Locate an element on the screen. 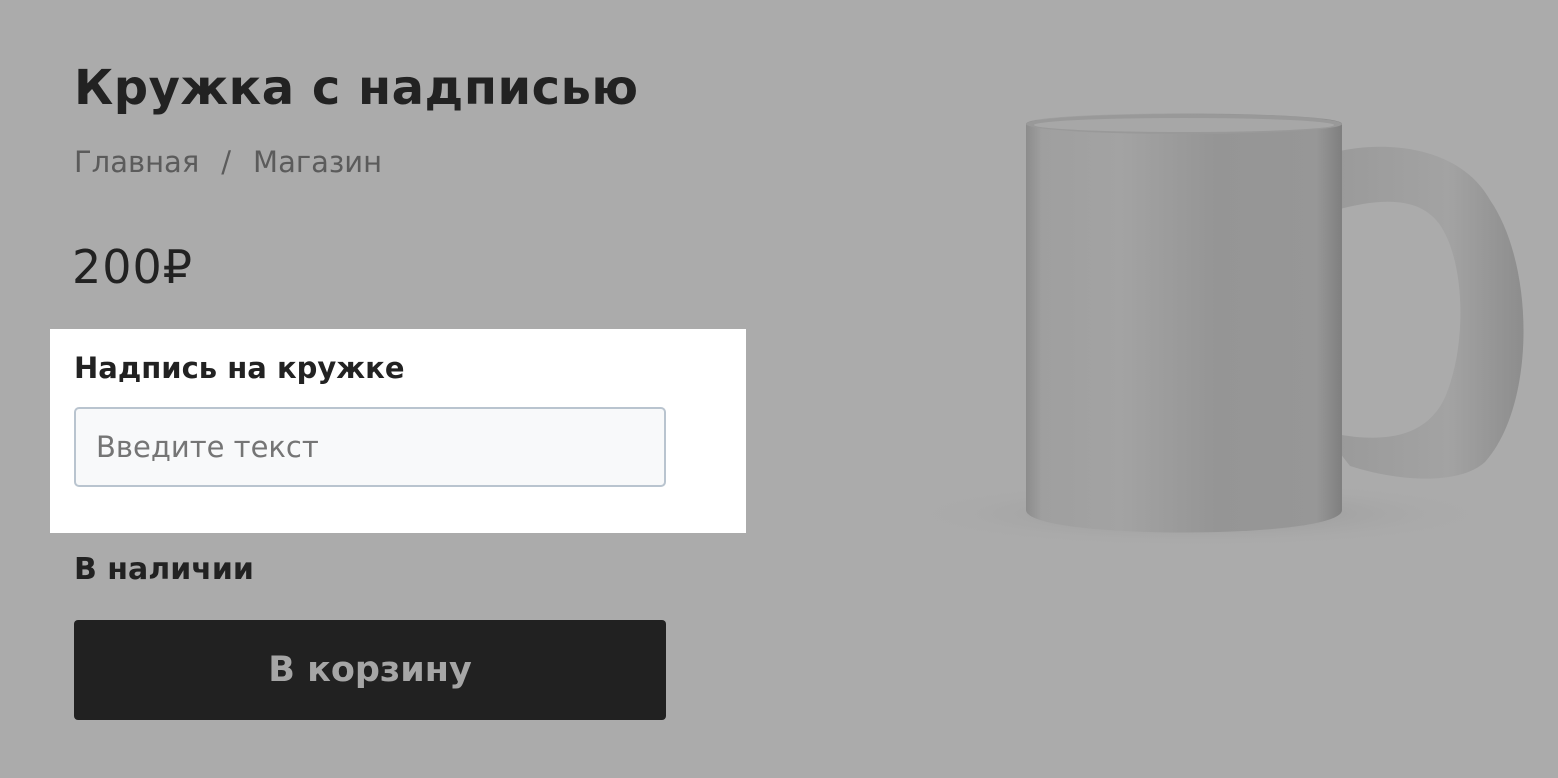 Image resolution: width=1558 pixels, height=778 pixels. breadcrumb: Главная / Магазин is located at coordinates (228, 162).